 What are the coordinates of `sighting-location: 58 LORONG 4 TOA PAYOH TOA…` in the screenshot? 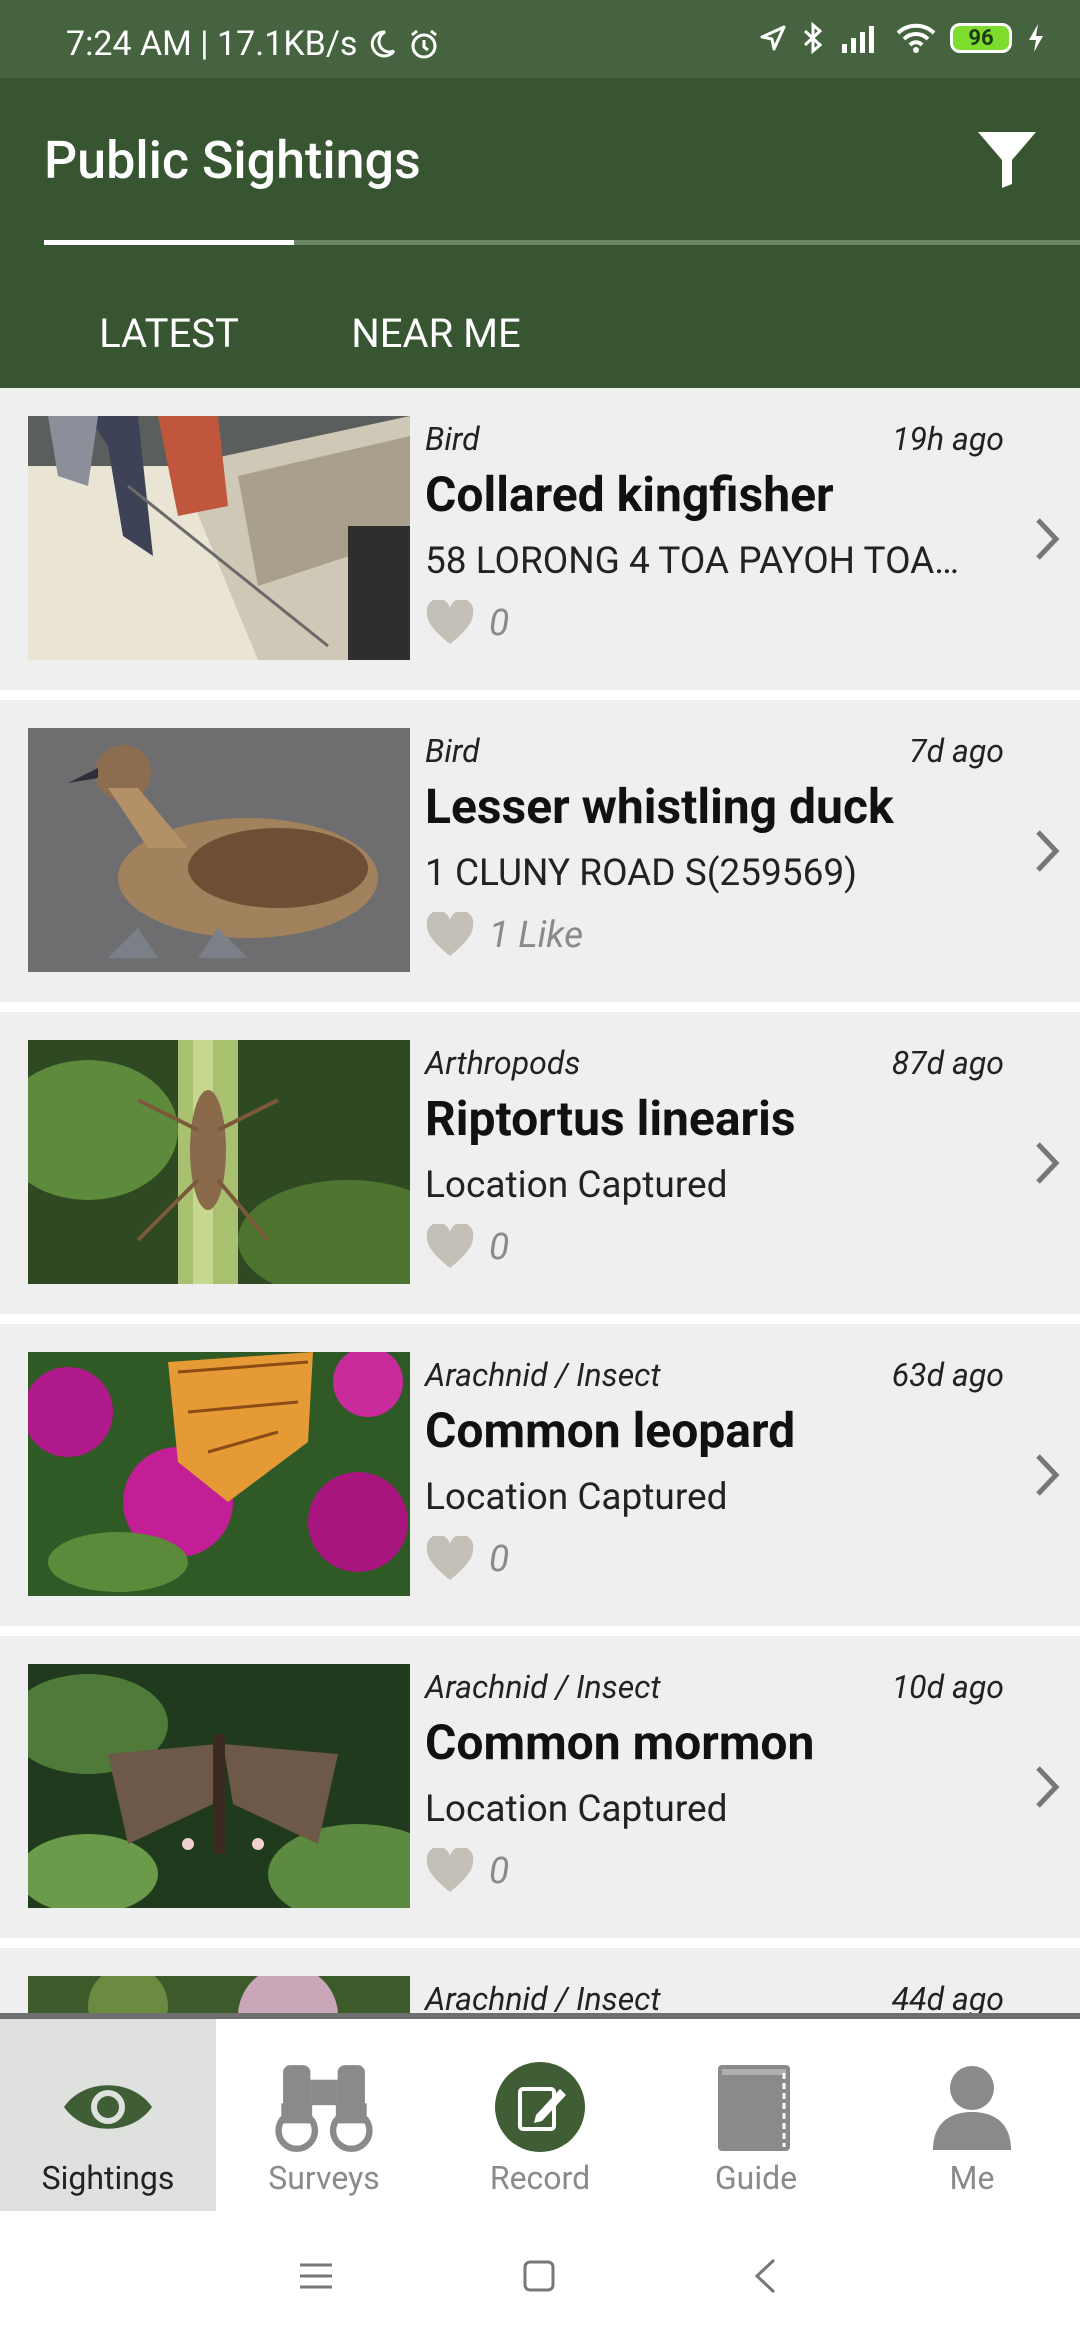 It's located at (692, 561).